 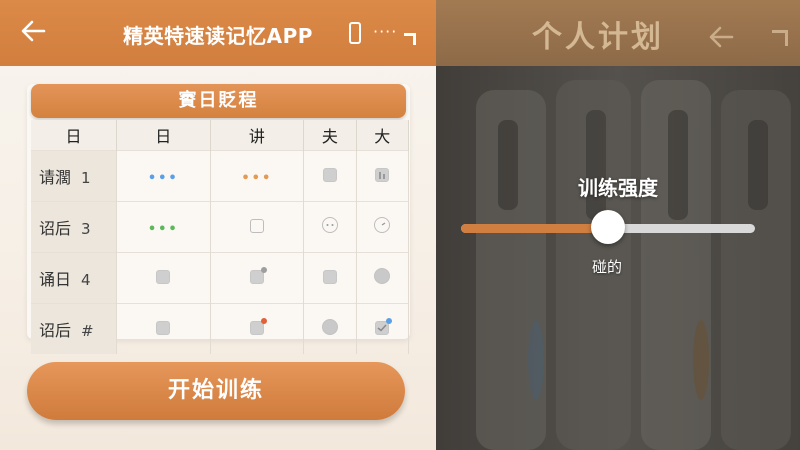 What do you see at coordinates (598, 37) in the screenshot?
I see `plan-title: 个人计划` at bounding box center [598, 37].